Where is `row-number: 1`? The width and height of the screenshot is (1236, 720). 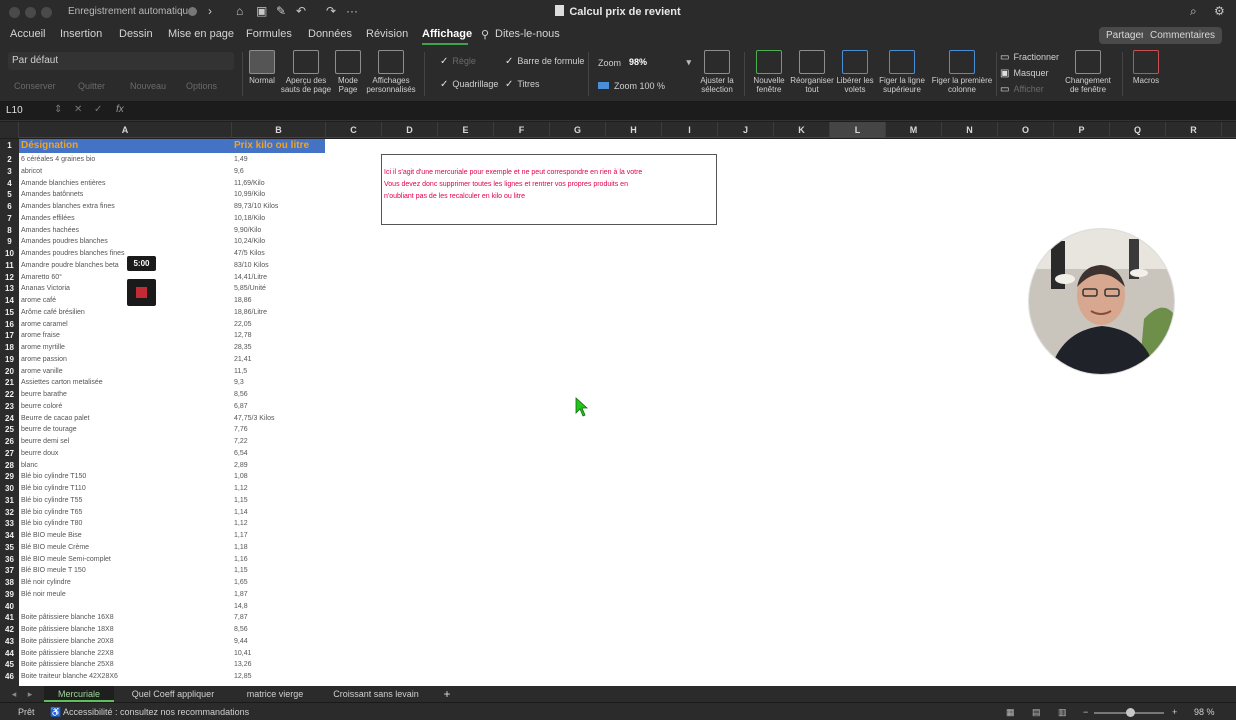 row-number: 1 is located at coordinates (9, 146).